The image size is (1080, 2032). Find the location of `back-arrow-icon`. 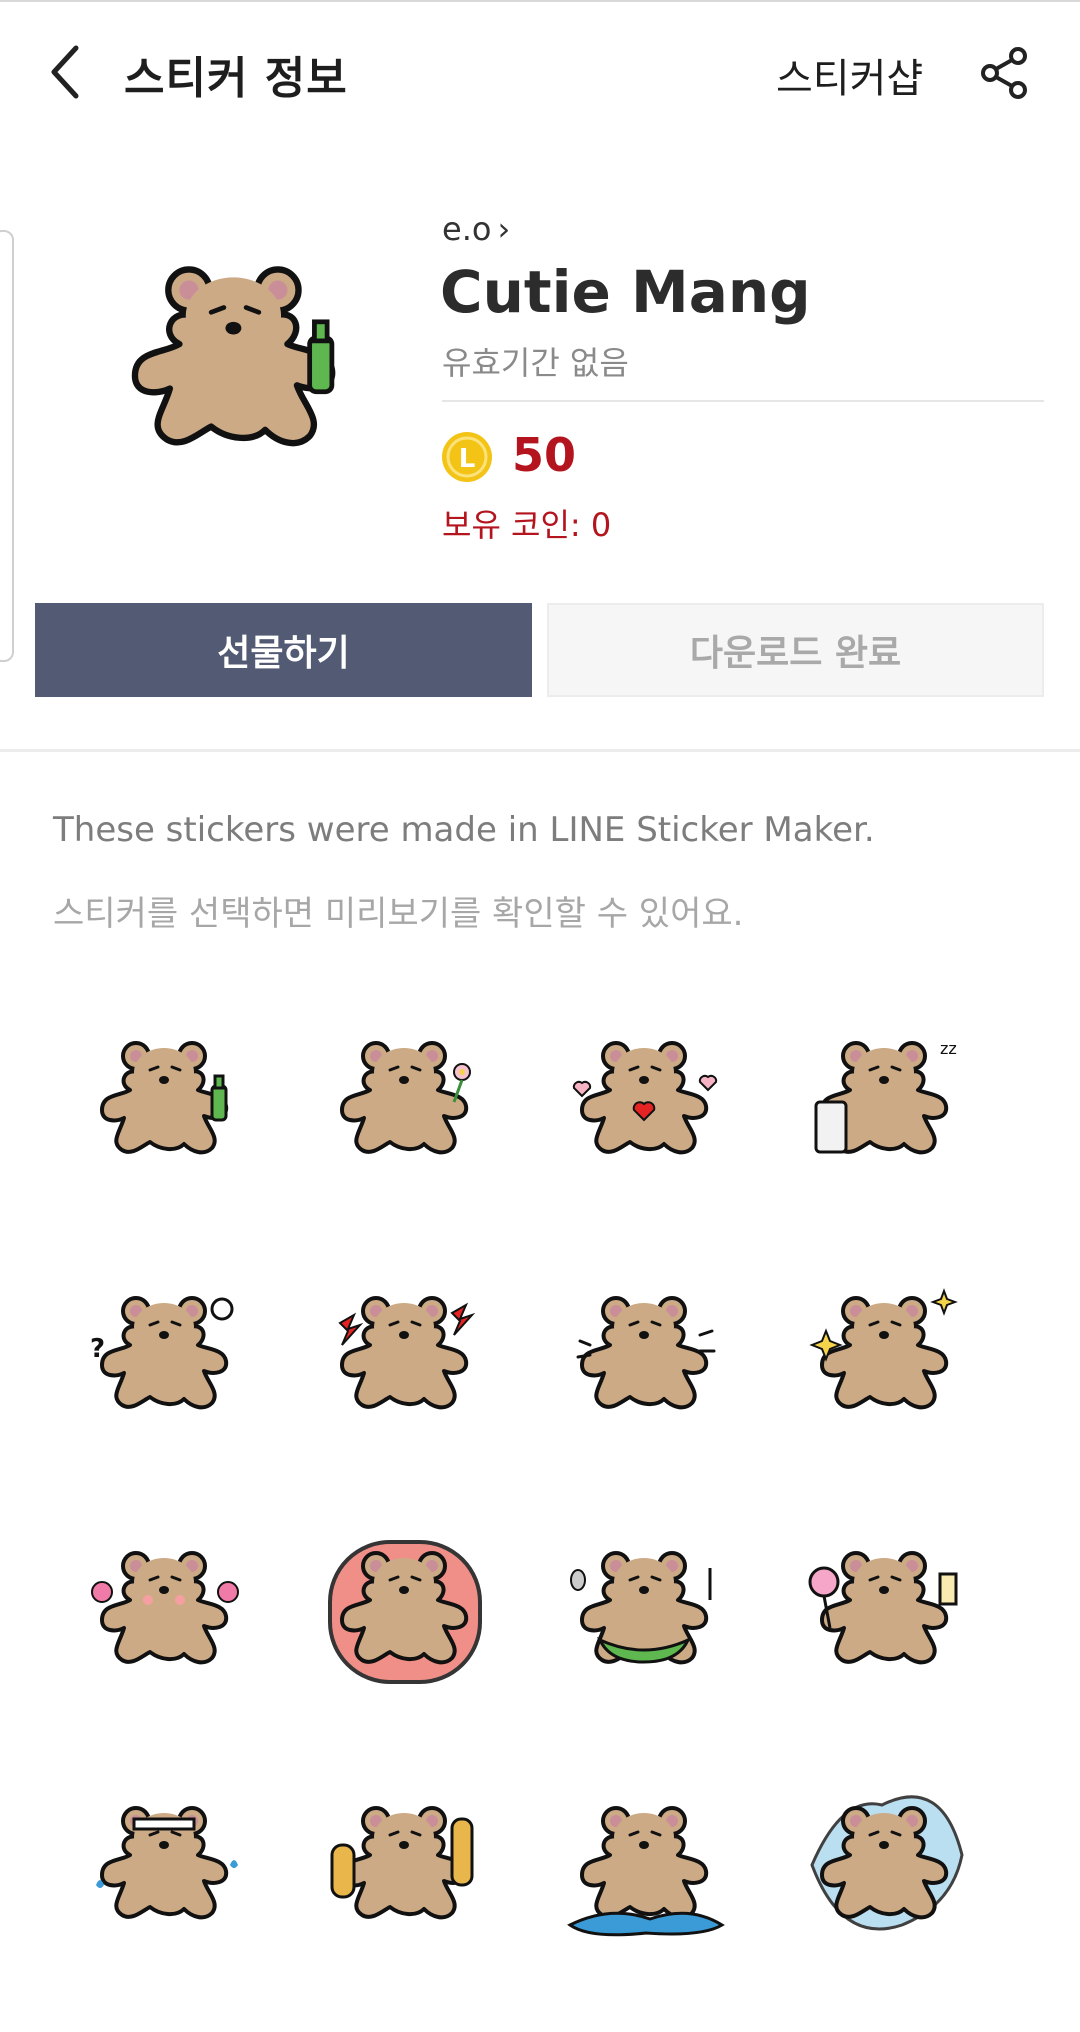

back-arrow-icon is located at coordinates (70, 72).